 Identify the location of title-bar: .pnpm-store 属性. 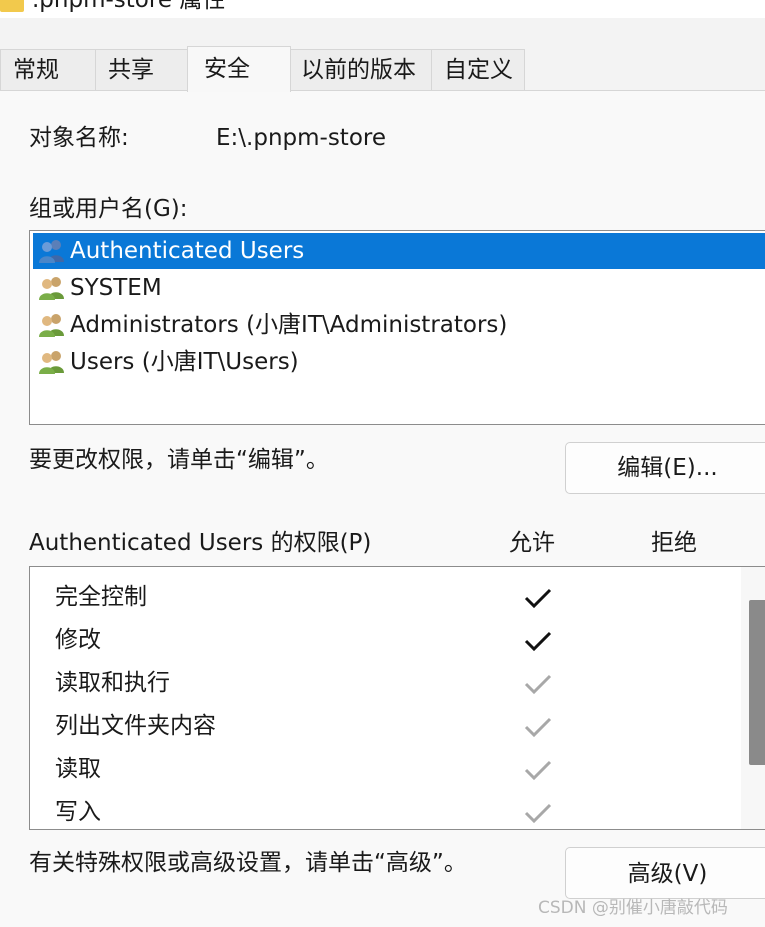
(382, 9).